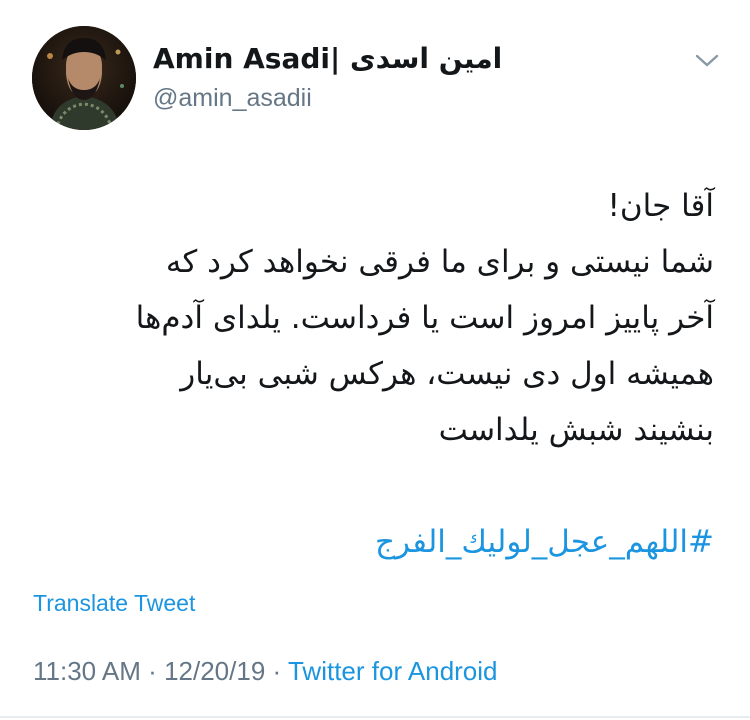  Describe the element at coordinates (87, 671) in the screenshot. I see `tweet-time: 11:30 AM` at that location.